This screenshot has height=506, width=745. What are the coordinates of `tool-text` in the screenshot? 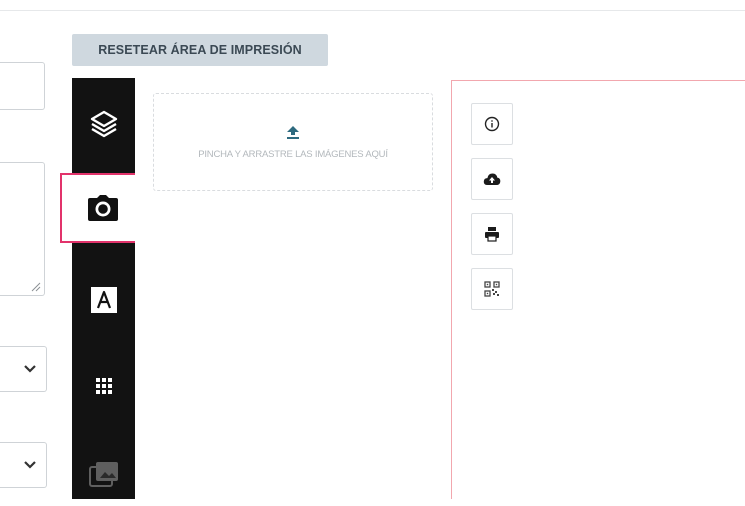 It's located at (103, 300).